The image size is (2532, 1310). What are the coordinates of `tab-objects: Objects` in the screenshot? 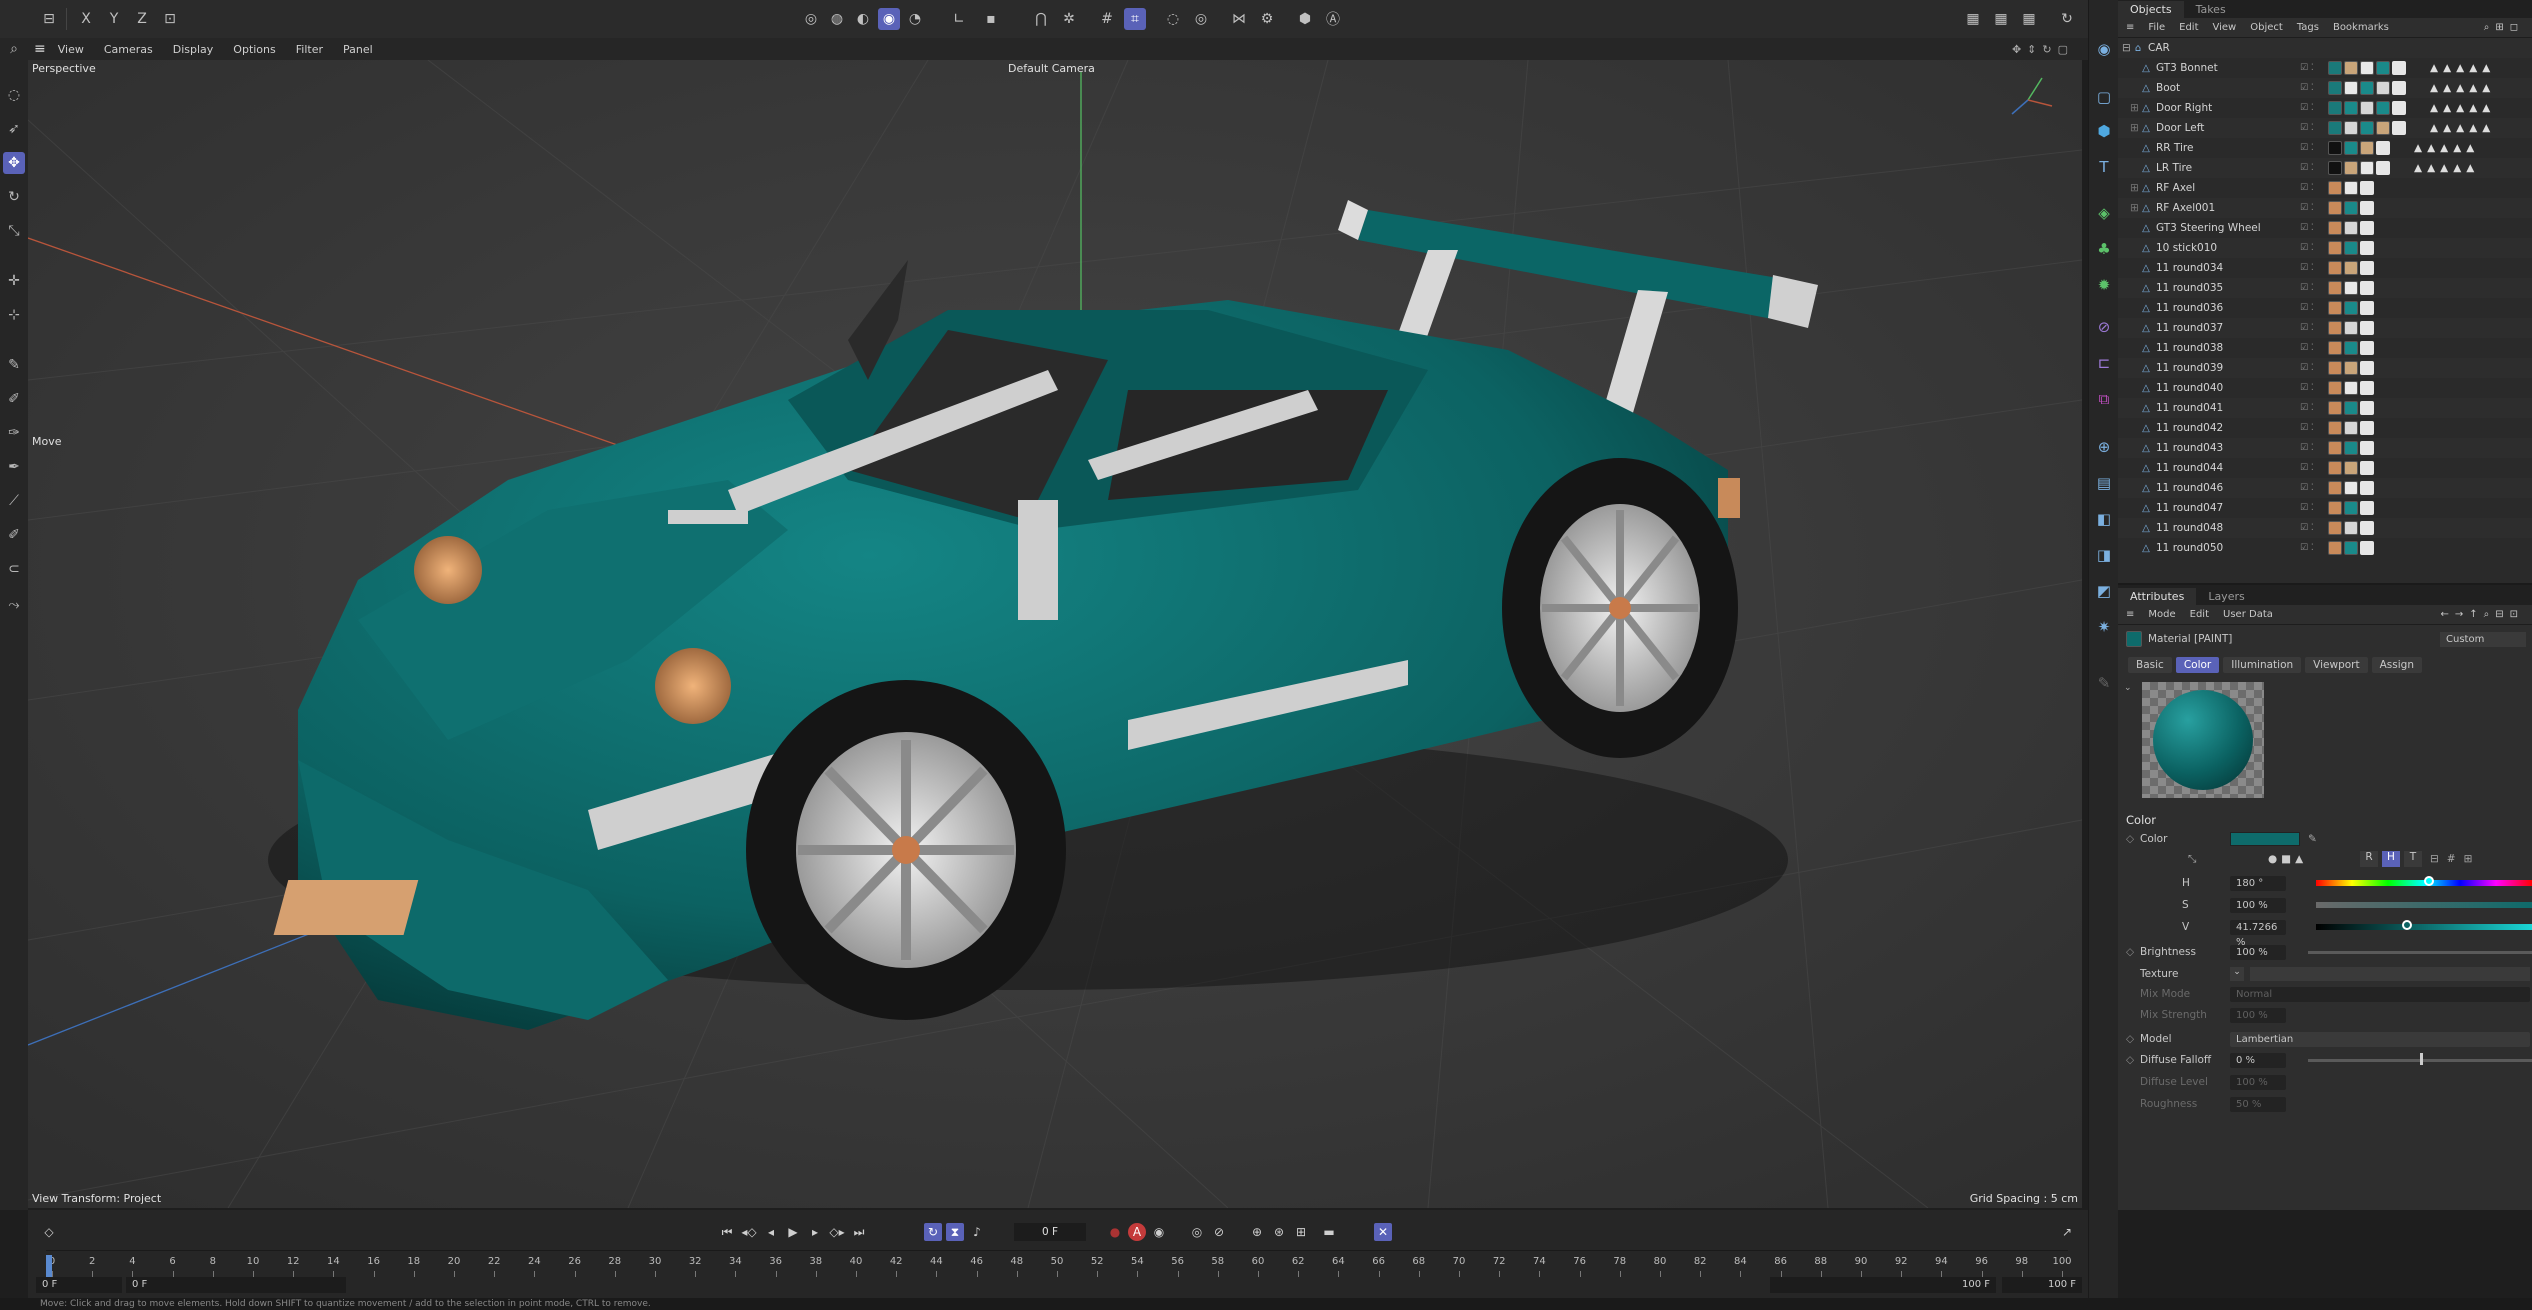 It's located at (2151, 9).